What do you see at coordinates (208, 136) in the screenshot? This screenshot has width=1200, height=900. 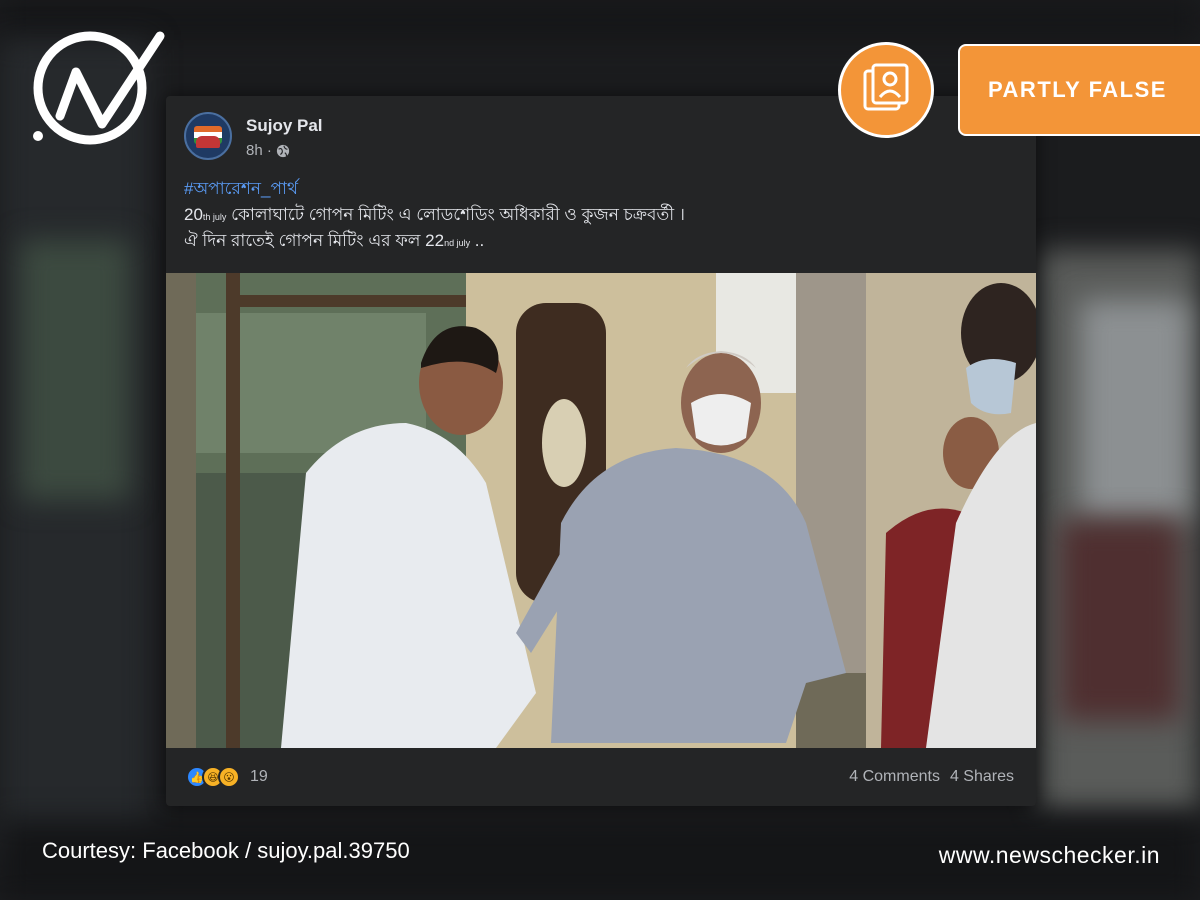 I see `avatar` at bounding box center [208, 136].